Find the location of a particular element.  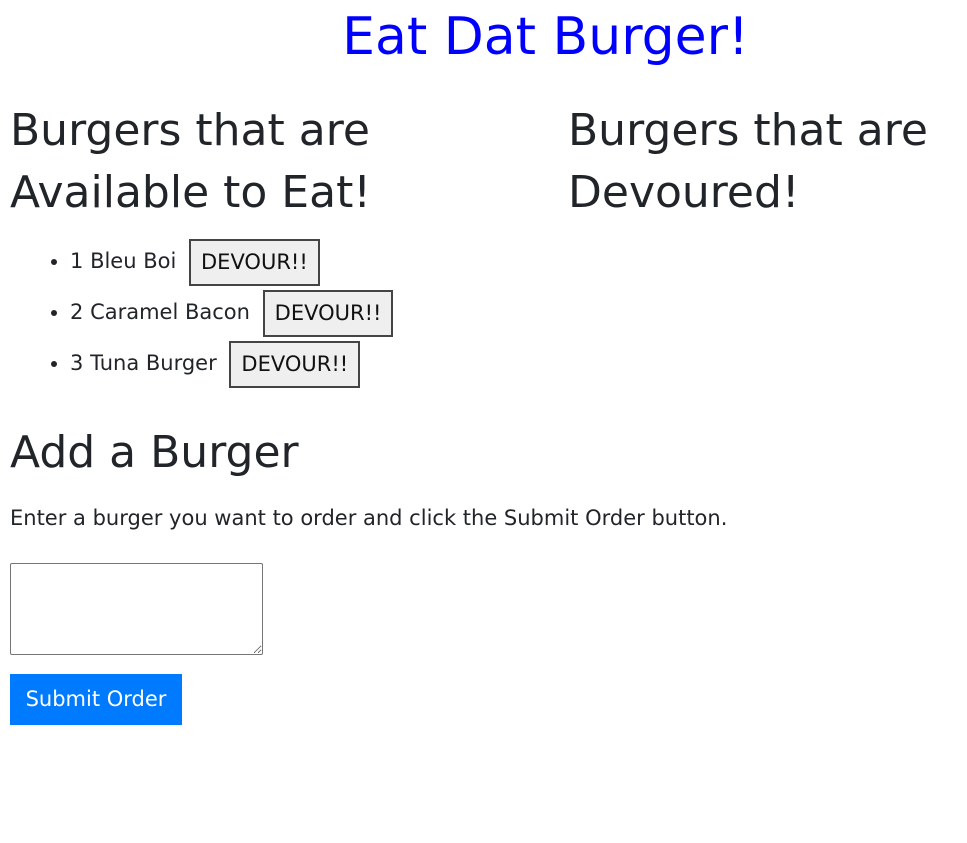

devoured-heading: Burgers that are Devoured! is located at coordinates (748, 161).